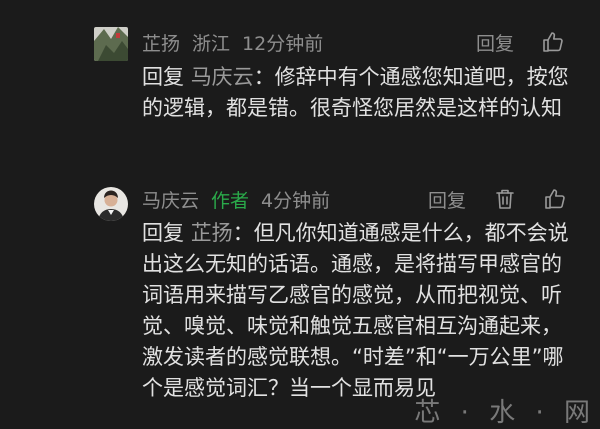 Image resolution: width=600 pixels, height=429 pixels. I want to click on comment-meta: 马庆云 作者 4分钟前, so click(242, 199).